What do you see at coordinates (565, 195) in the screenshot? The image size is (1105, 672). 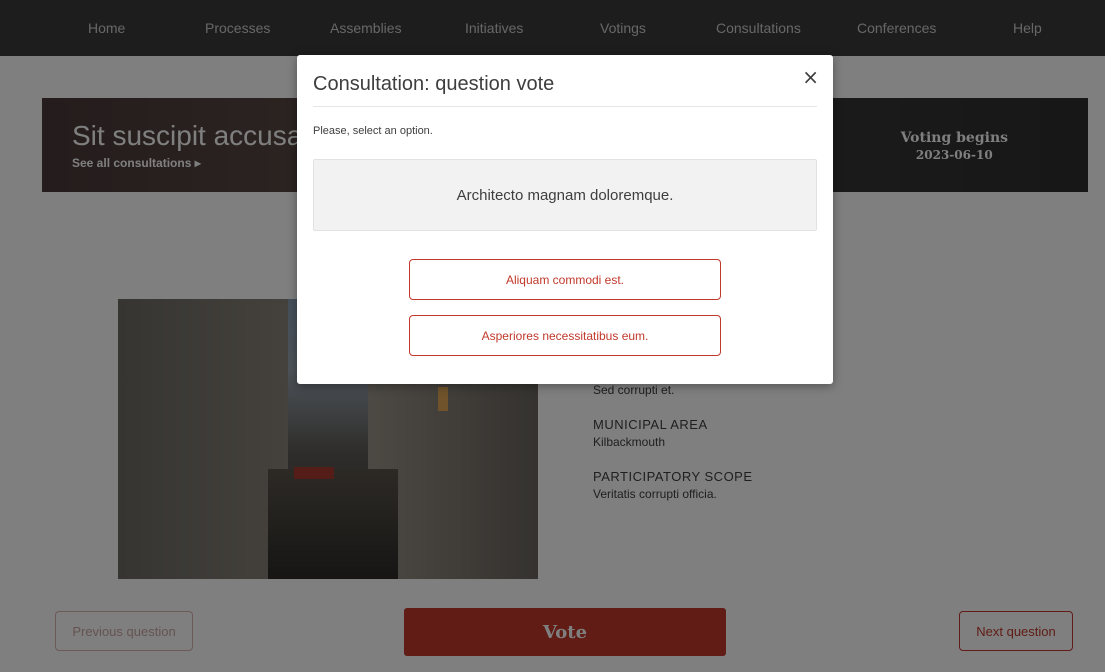 I see `modal-question-box: Architecto magnam doloremque.` at bounding box center [565, 195].